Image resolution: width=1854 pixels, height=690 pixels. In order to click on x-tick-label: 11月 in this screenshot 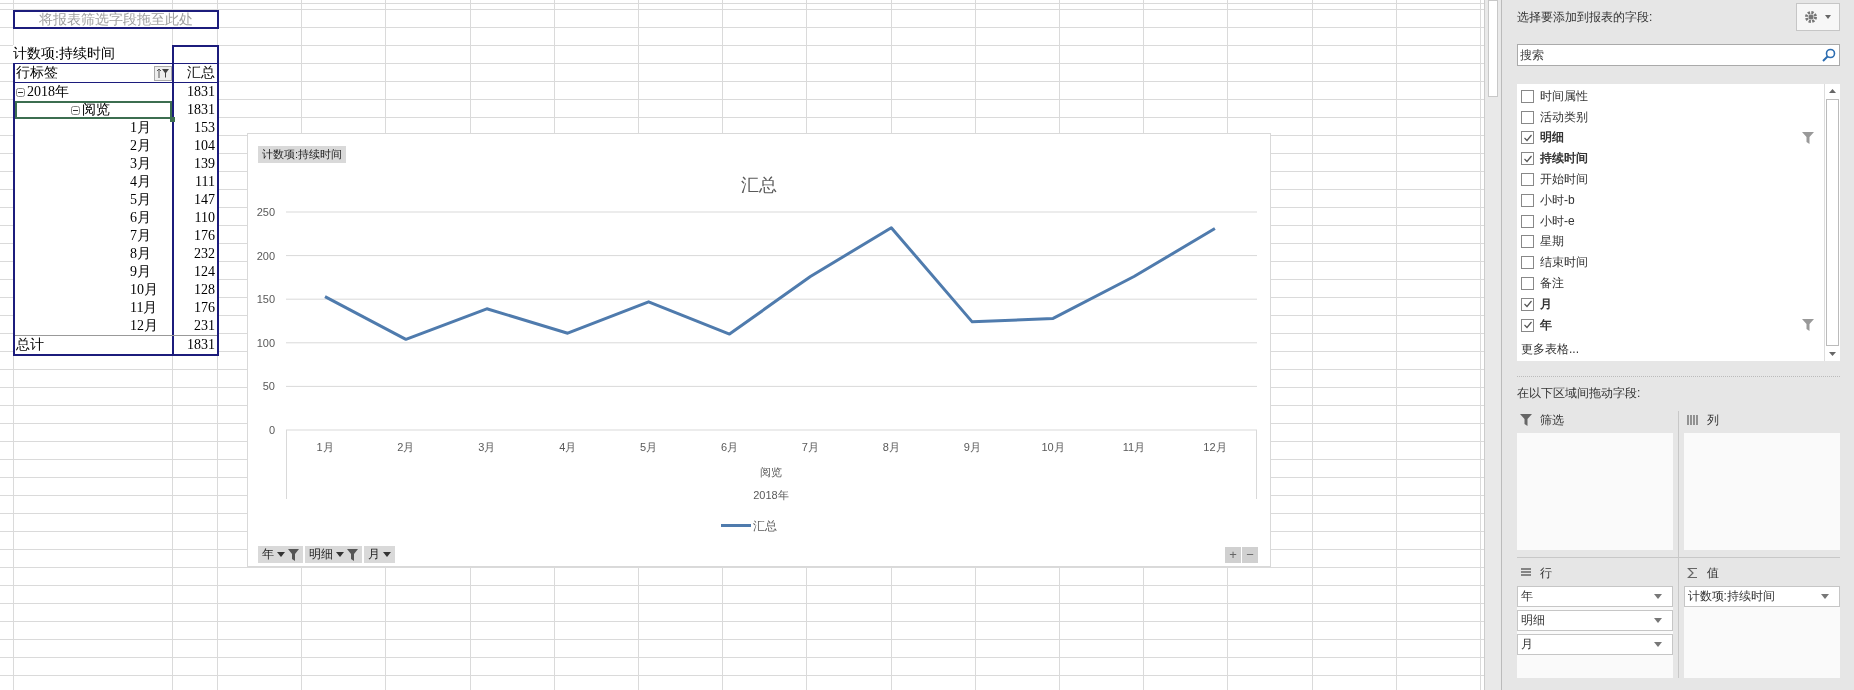, I will do `click(1134, 447)`.